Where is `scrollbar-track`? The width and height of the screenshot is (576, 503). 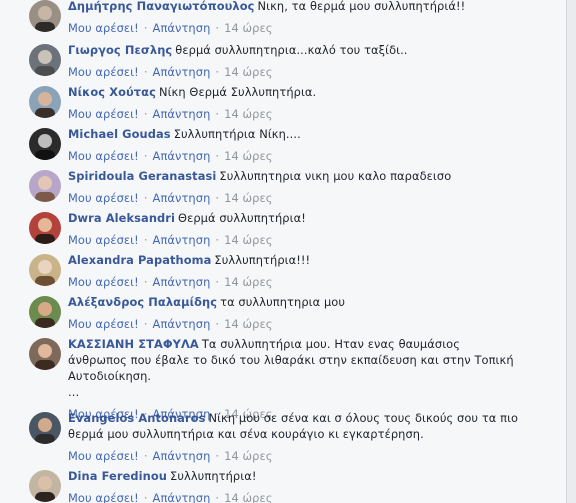 scrollbar-track is located at coordinates (571, 251).